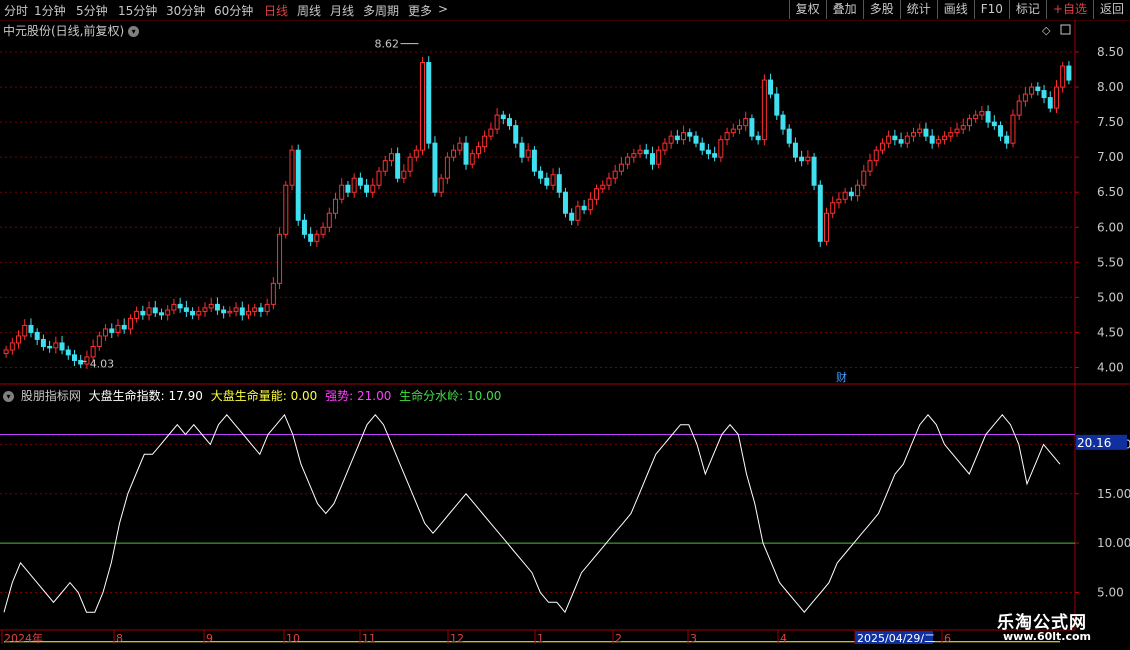 This screenshot has width=1130, height=650. Describe the element at coordinates (92, 10) in the screenshot. I see `period-5min: 5分钟` at that location.